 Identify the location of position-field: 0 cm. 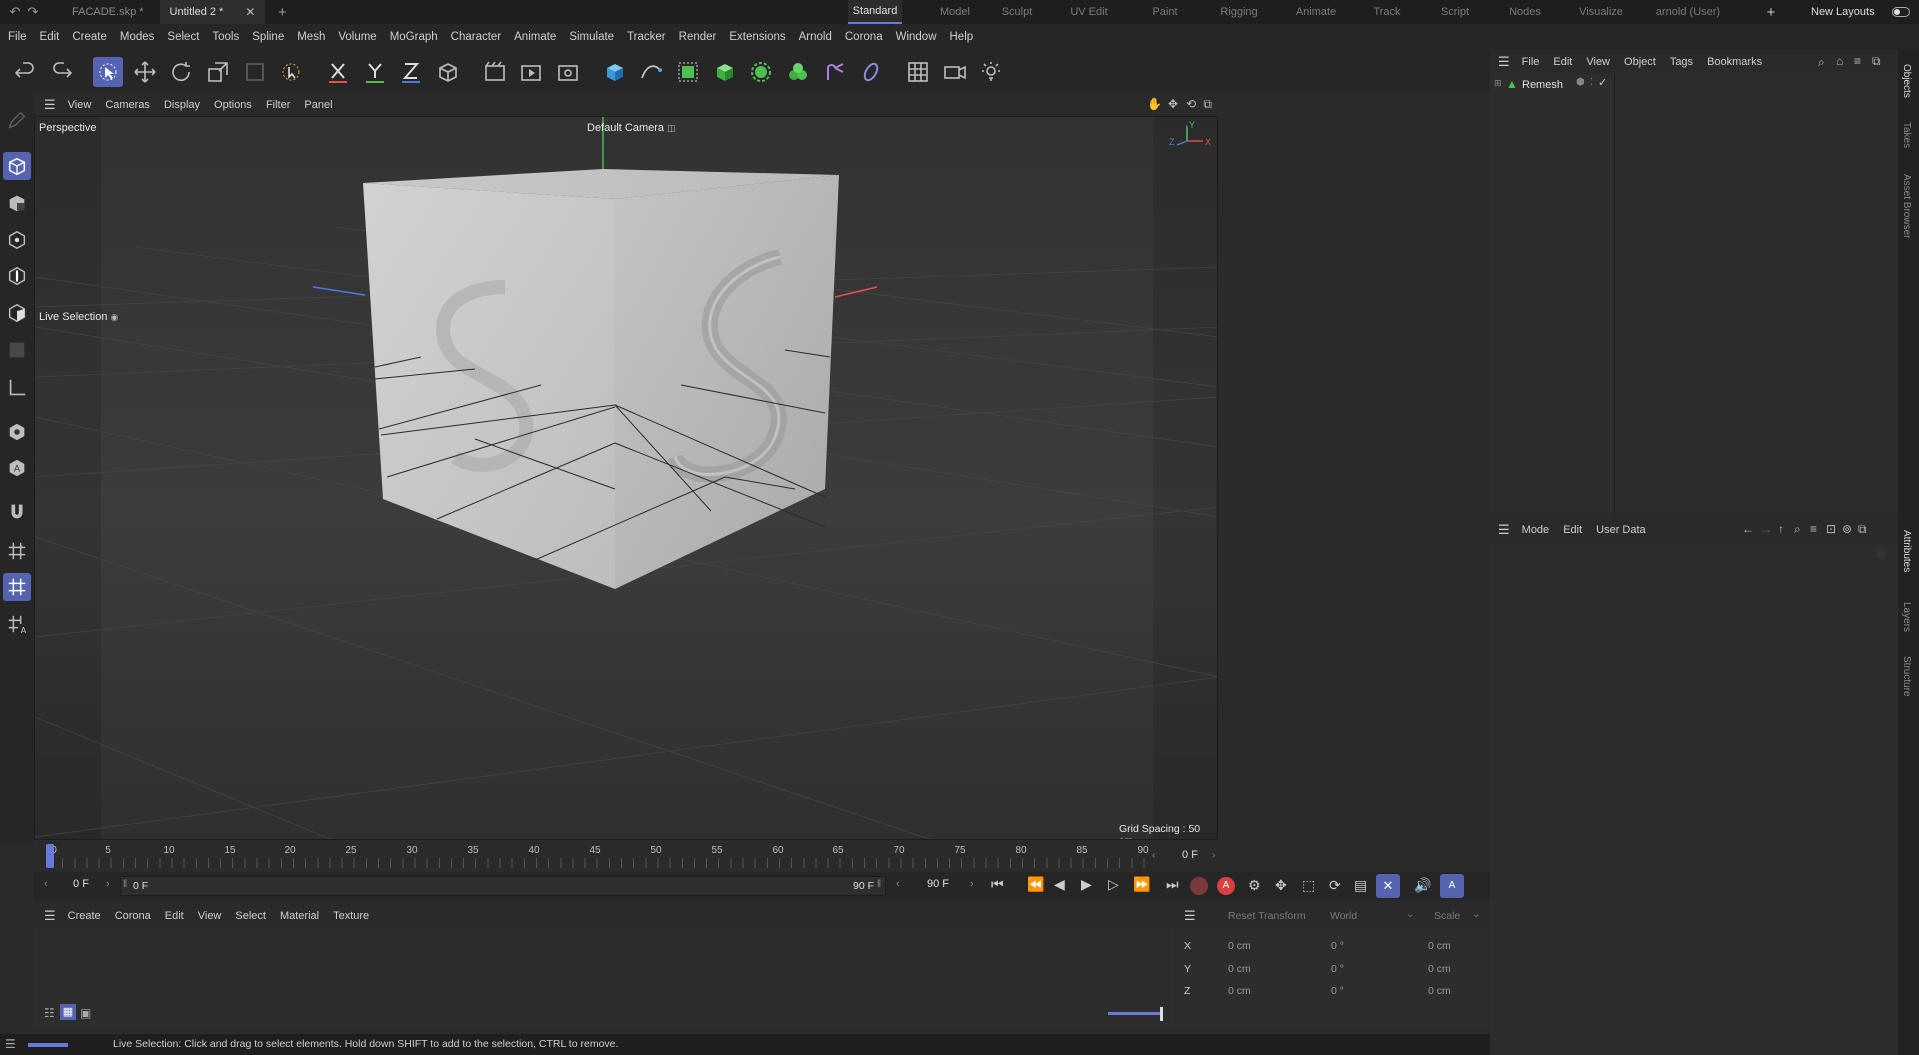
(1239, 946).